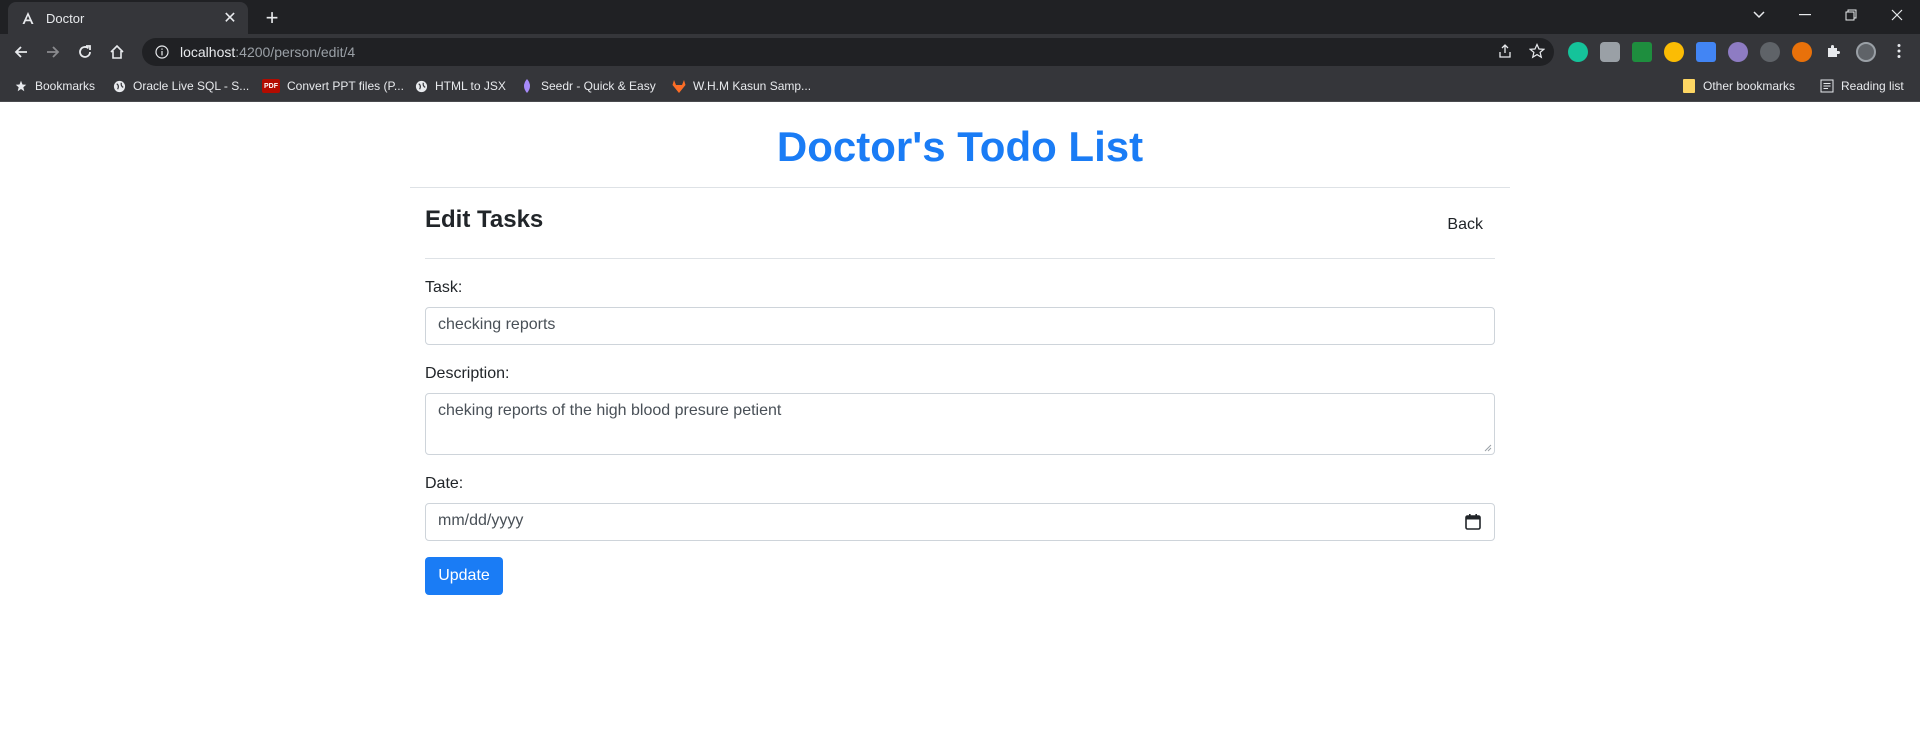 Image resolution: width=1920 pixels, height=736 pixels. Describe the element at coordinates (1749, 86) in the screenshot. I see `other-bookmarks-label: Other bookmarks` at that location.